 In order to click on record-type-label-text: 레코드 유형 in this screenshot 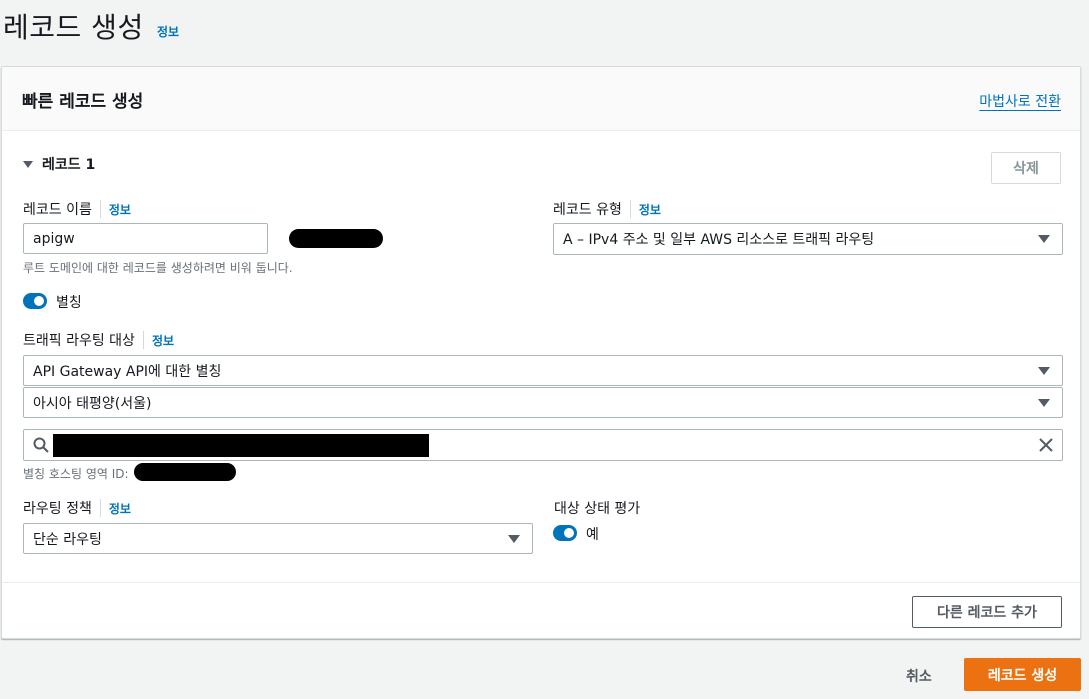, I will do `click(587, 210)`.